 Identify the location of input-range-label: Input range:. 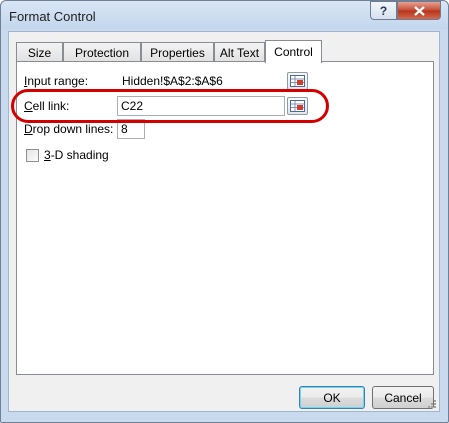
(56, 81).